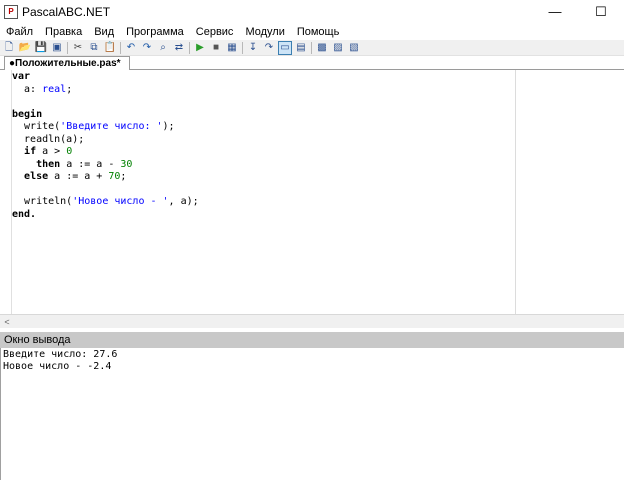 The image size is (624, 480). Describe the element at coordinates (27, 114) in the screenshot. I see `code-token: begin` at that location.